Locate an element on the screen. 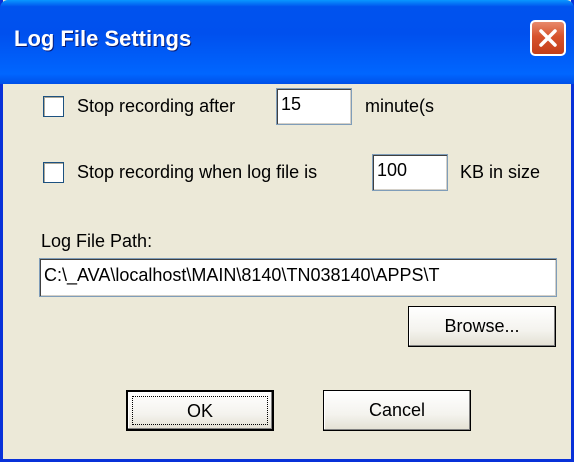  close-icon is located at coordinates (548, 38).